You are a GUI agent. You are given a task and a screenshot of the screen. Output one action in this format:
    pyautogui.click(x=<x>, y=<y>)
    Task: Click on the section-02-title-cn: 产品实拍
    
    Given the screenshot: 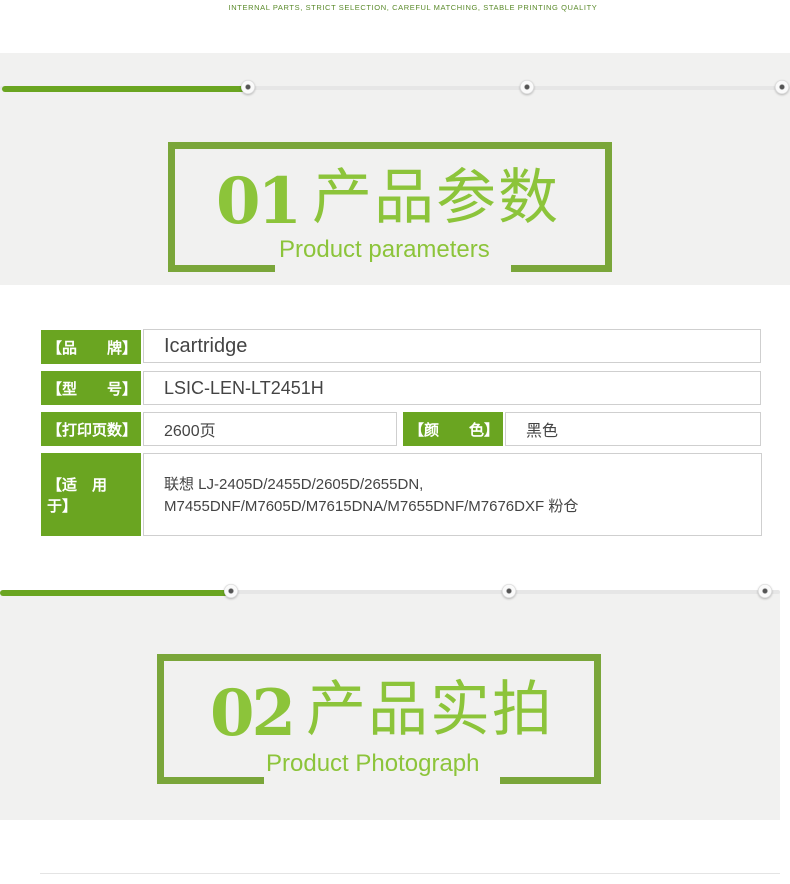 What is the action you would take?
    pyautogui.click(x=430, y=710)
    